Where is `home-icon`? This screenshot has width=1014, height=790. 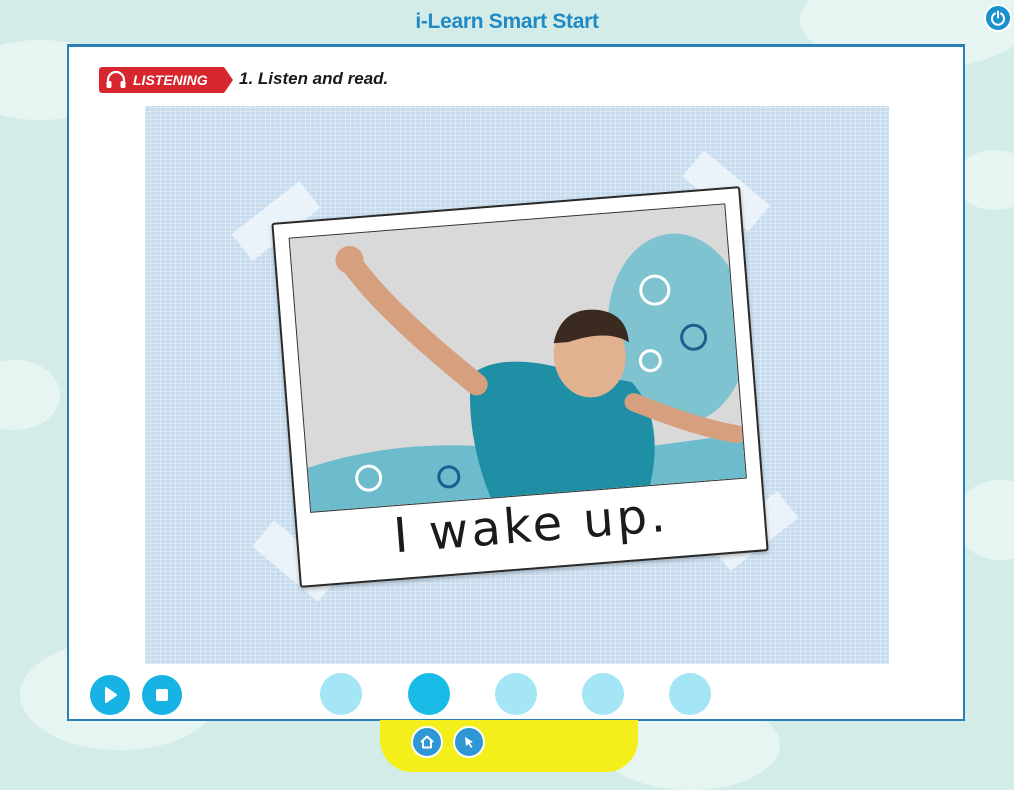 home-icon is located at coordinates (427, 742).